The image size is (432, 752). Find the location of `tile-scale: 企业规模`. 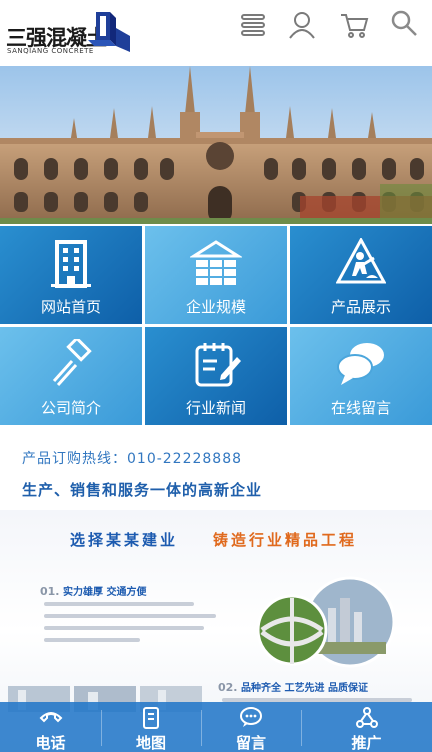

tile-scale: 企业规模 is located at coordinates (216, 275).